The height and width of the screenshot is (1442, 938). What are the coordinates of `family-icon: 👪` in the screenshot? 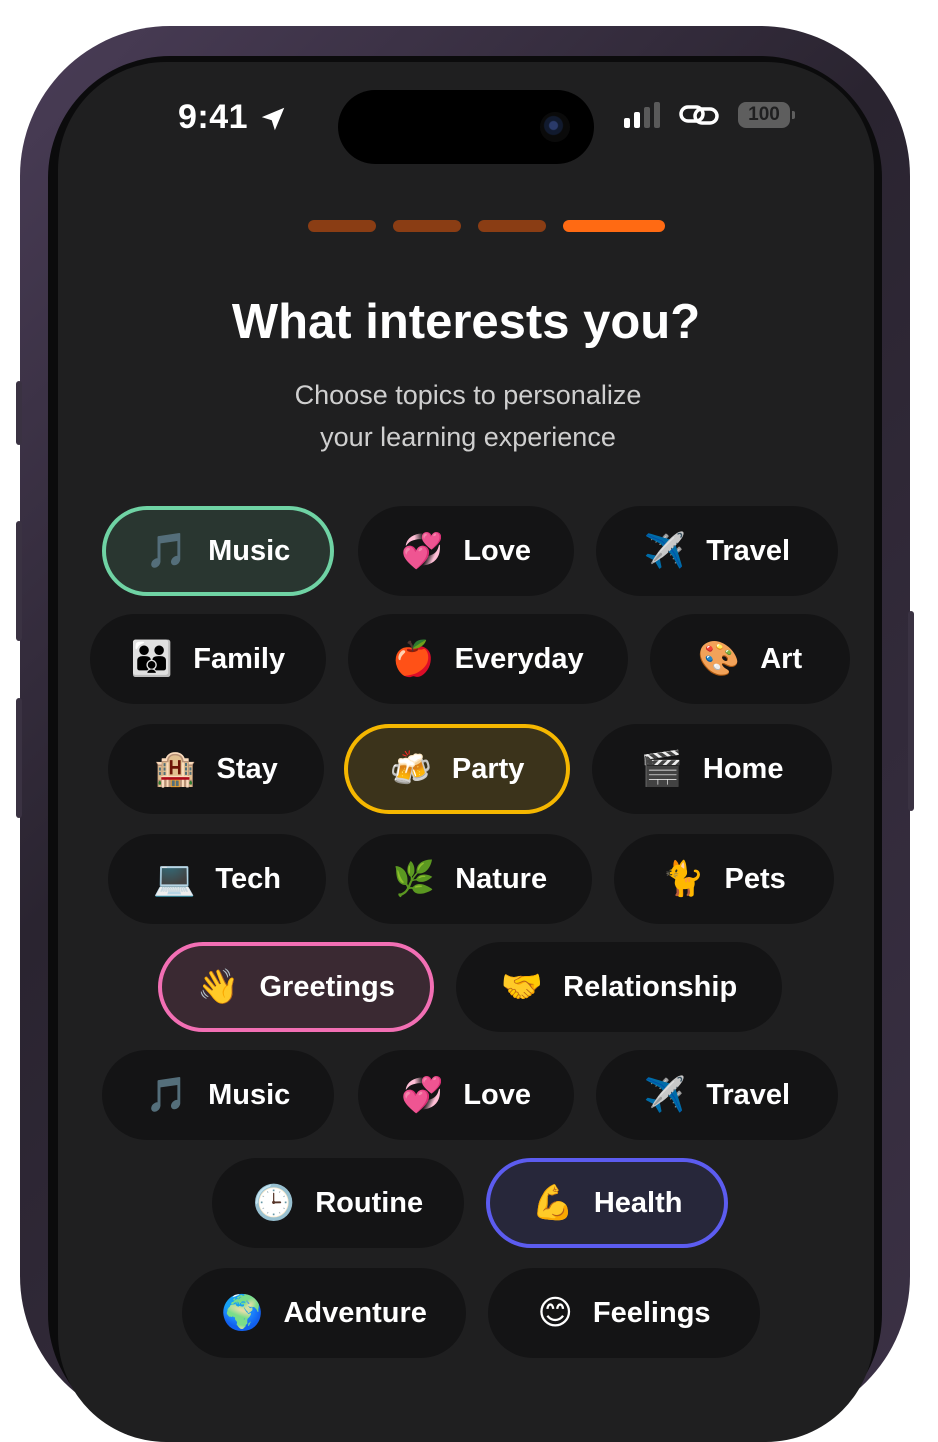 It's located at (152, 659).